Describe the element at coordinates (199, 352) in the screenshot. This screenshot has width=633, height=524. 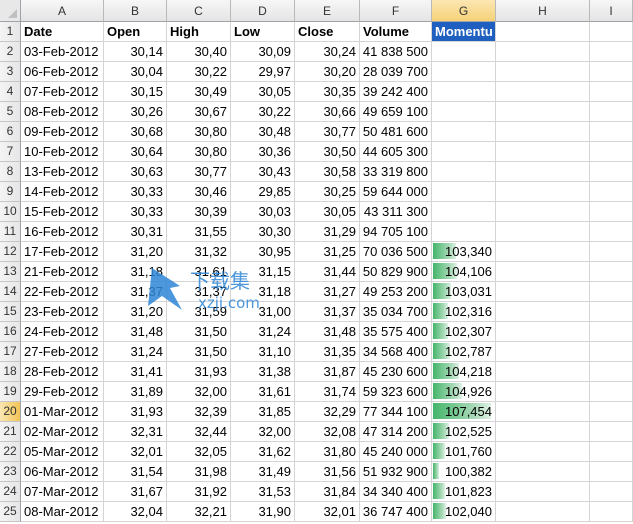
I see `high-cell: 31,50` at that location.